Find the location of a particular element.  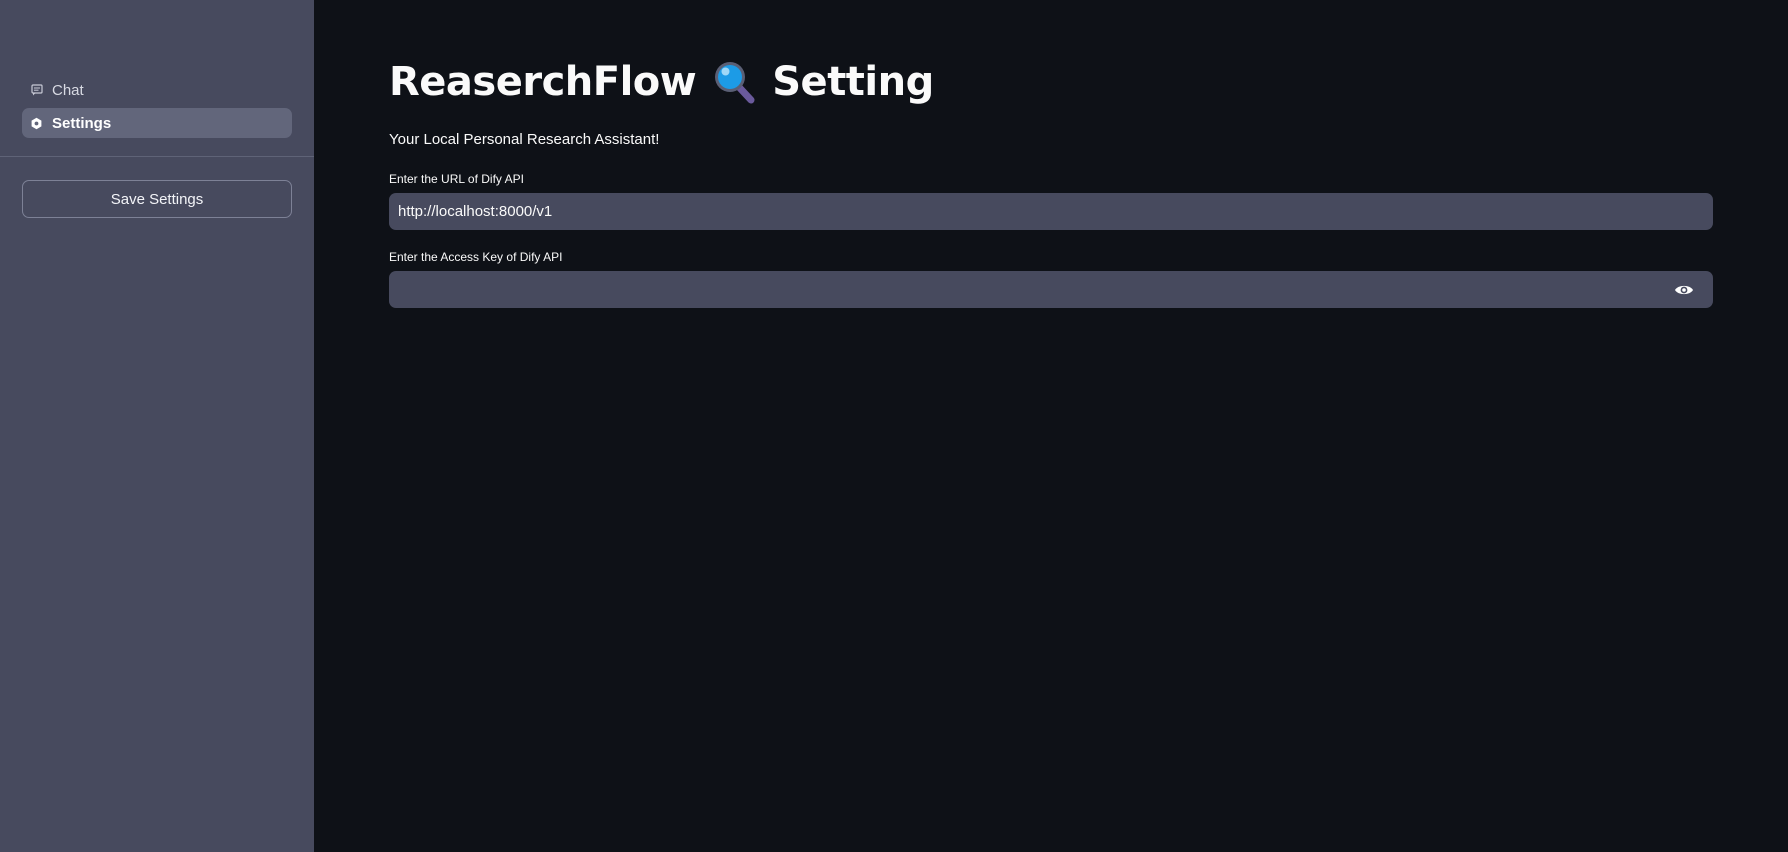

sidebar-nav: Chat Settings is located at coordinates (157, 108).